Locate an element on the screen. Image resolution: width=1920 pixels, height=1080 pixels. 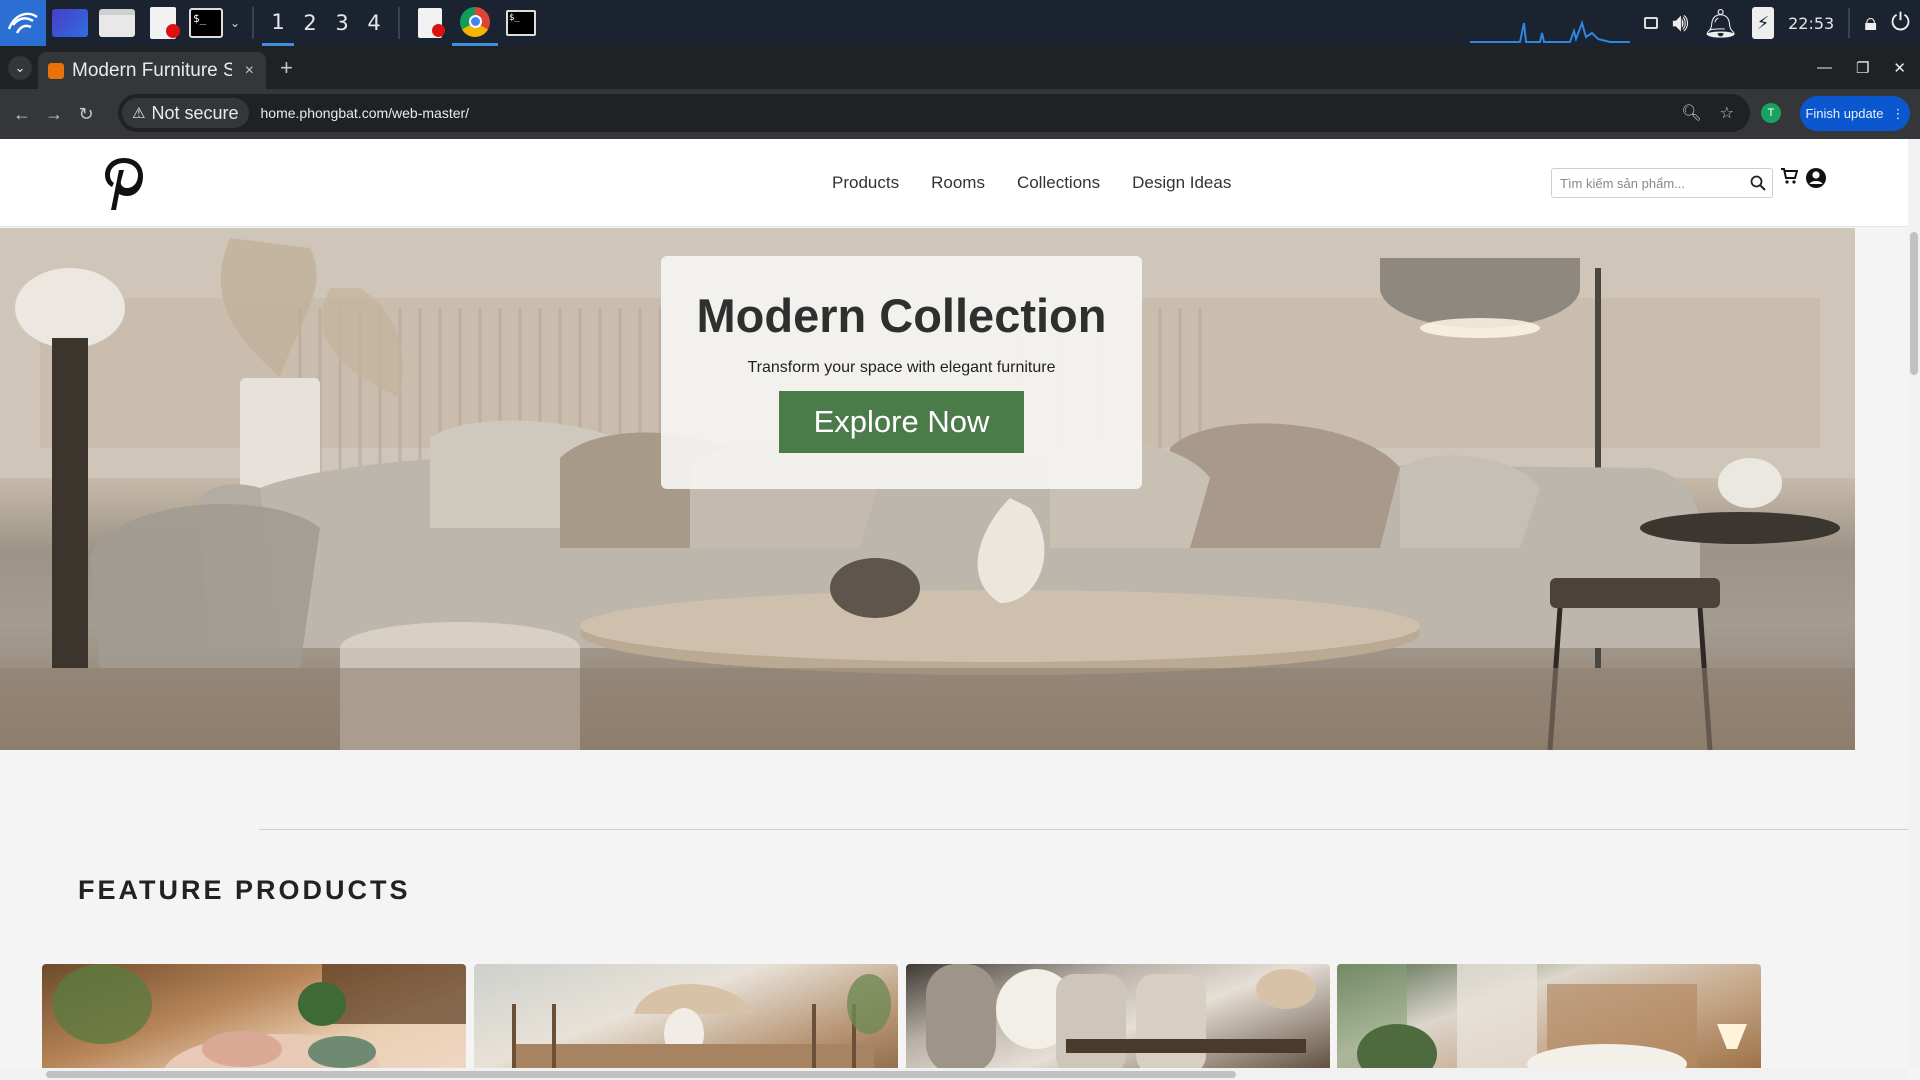
workspace-4: 4 is located at coordinates (374, 23).